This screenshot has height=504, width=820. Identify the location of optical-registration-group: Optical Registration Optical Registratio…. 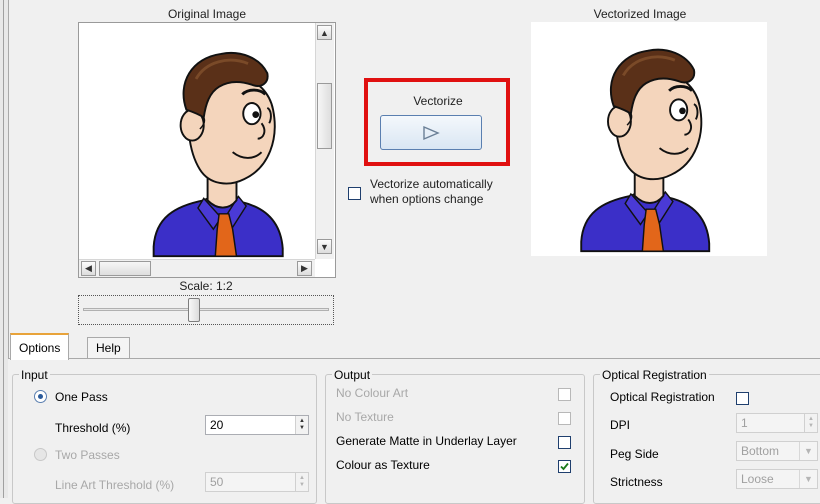
(706, 436).